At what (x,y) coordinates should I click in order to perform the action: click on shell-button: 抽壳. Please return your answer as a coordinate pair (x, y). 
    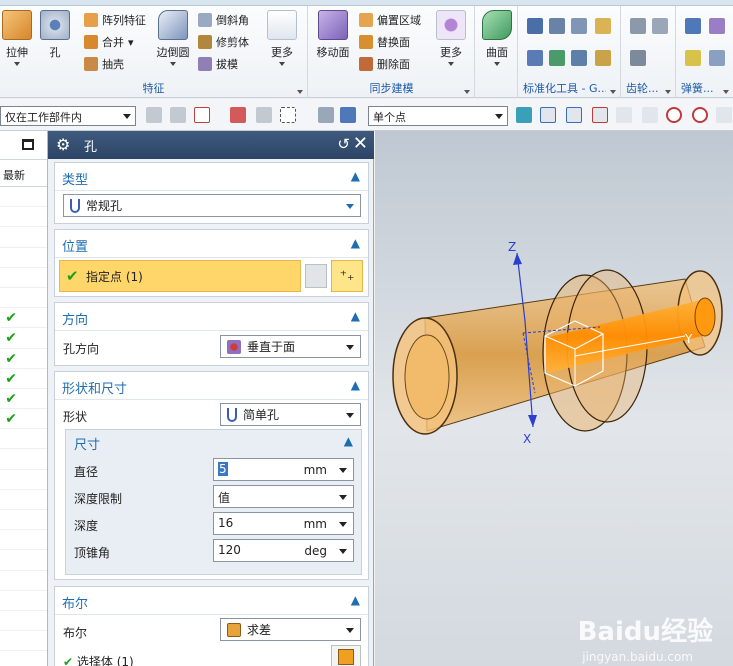
    Looking at the image, I should click on (104, 64).